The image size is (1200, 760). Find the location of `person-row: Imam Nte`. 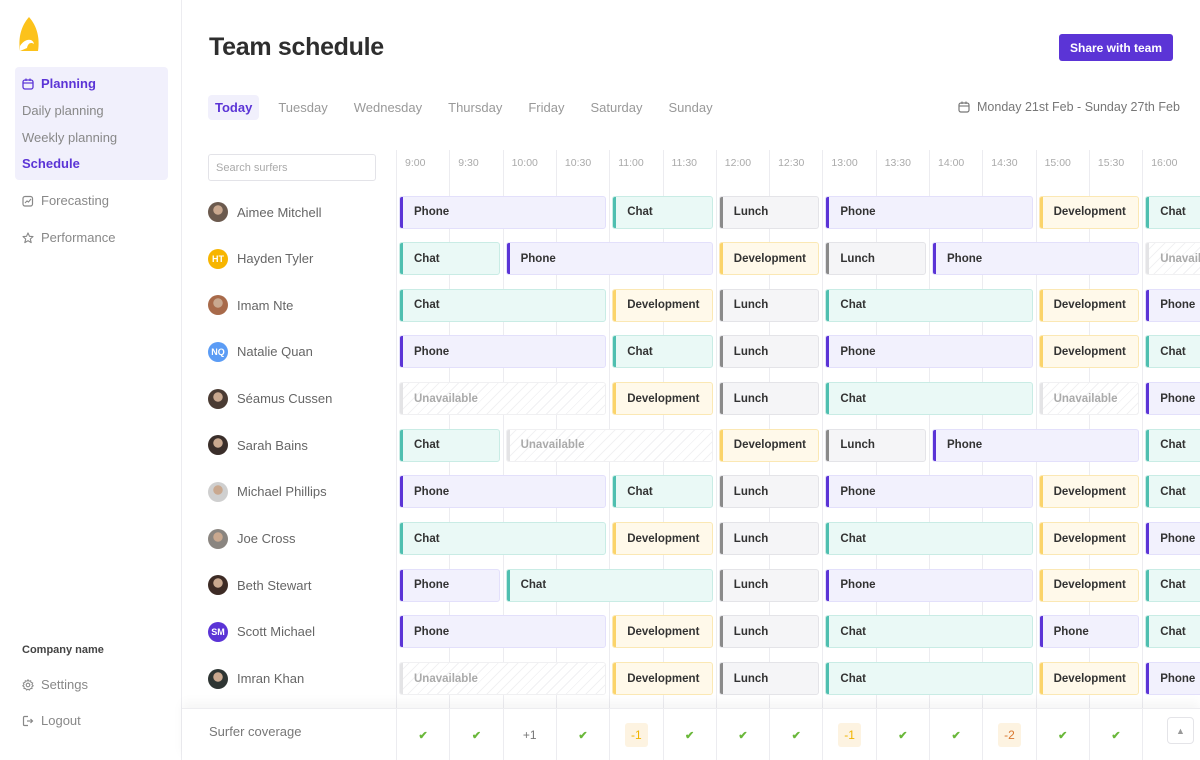

person-row: Imam Nte is located at coordinates (250, 305).